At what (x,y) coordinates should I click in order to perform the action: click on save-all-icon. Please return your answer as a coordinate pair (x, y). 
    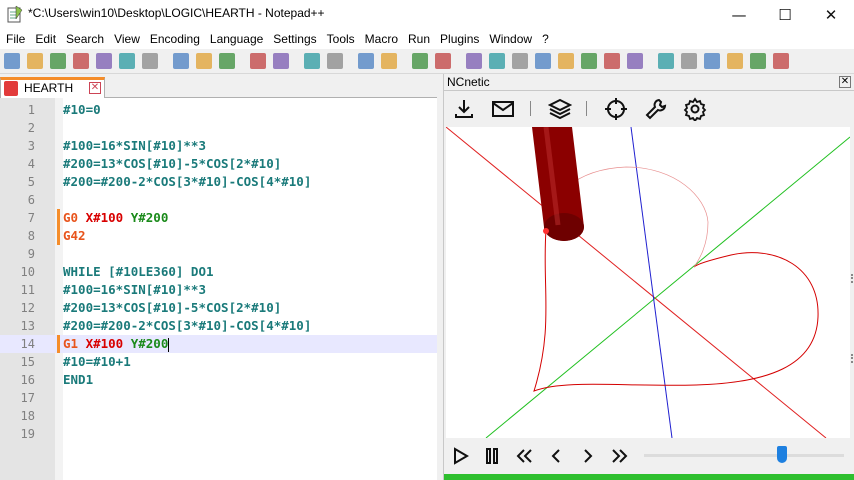
    Looking at the image, I should click on (81, 61).